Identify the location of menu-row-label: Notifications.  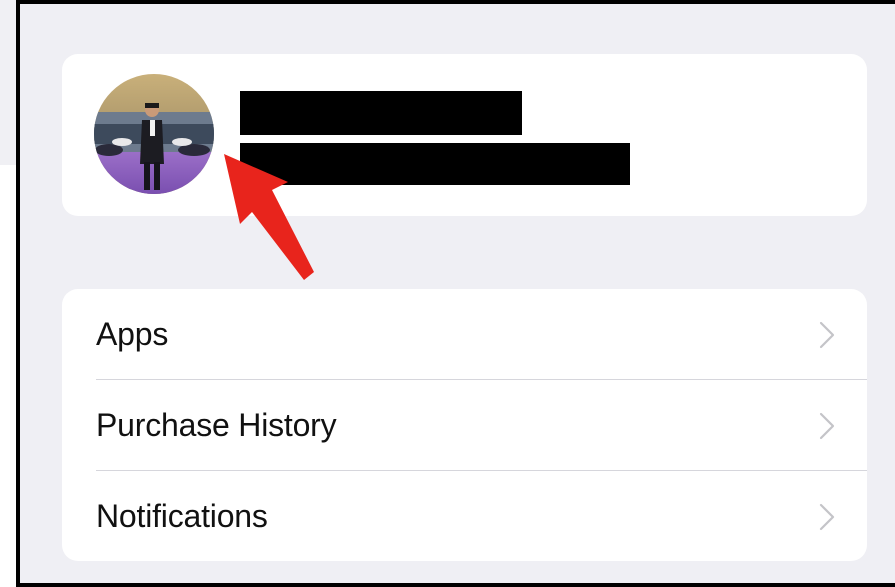
(182, 516).